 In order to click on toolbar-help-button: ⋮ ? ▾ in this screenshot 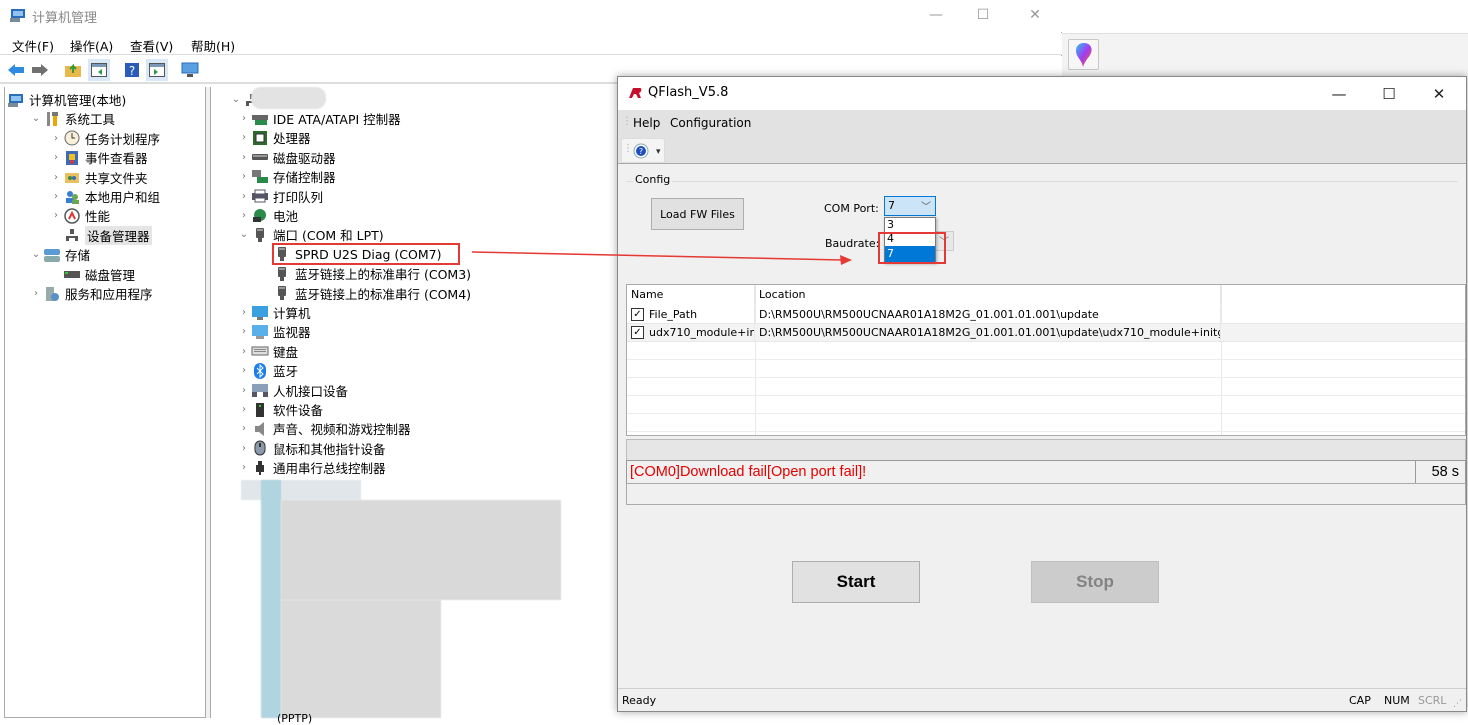, I will do `click(643, 150)`.